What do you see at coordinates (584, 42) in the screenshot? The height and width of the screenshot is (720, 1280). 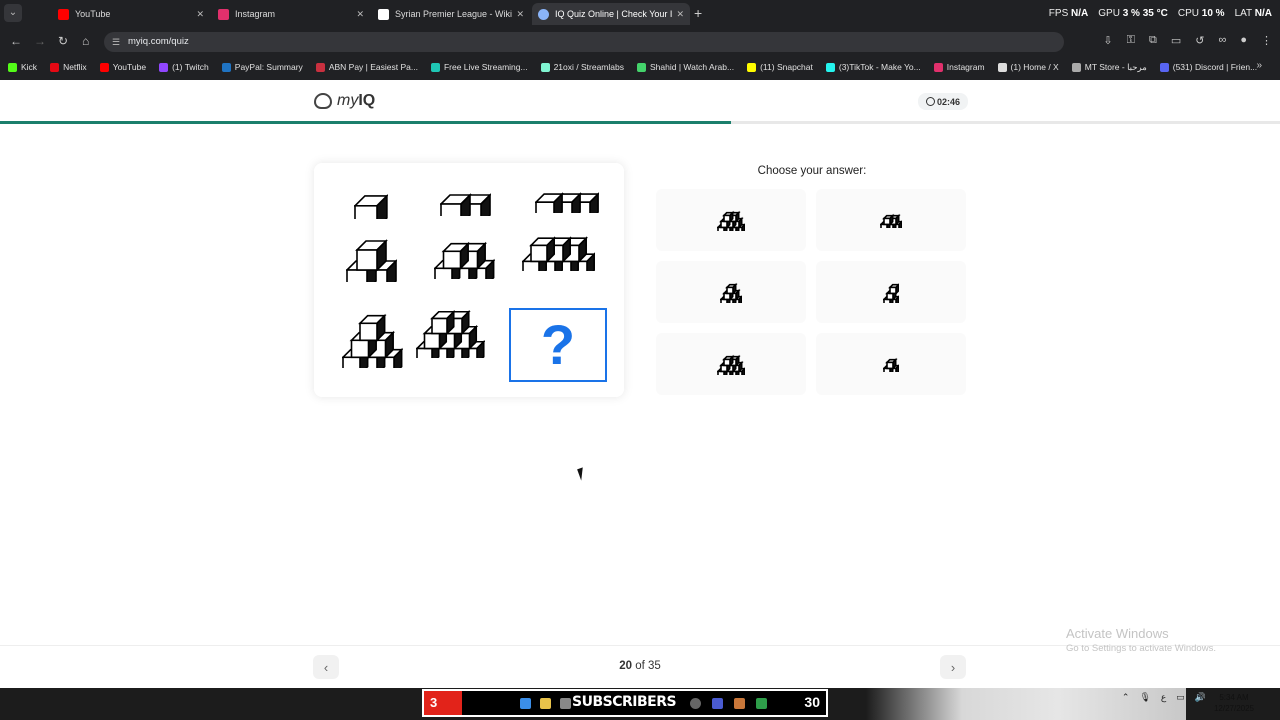 I see `url-input: ☰ myiq.com/quiz` at bounding box center [584, 42].